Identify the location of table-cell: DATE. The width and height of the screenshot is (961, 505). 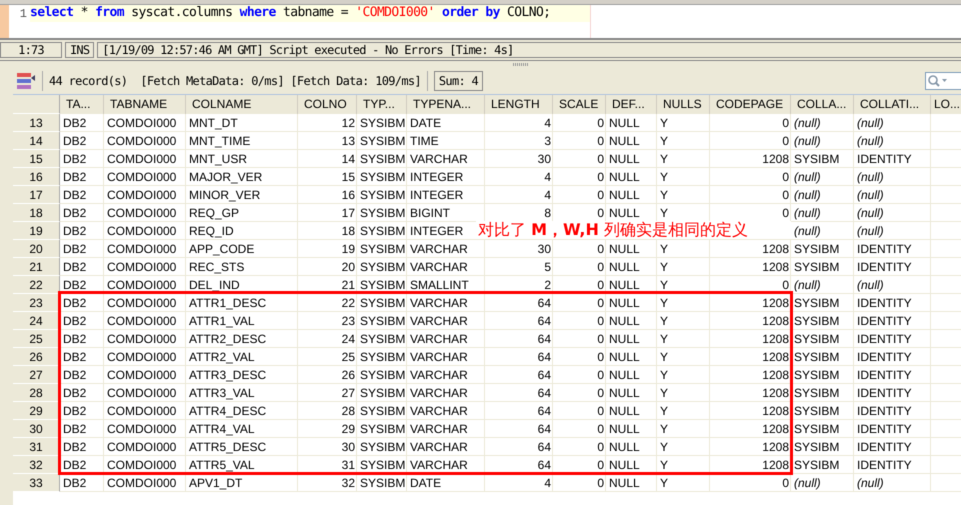
(446, 123).